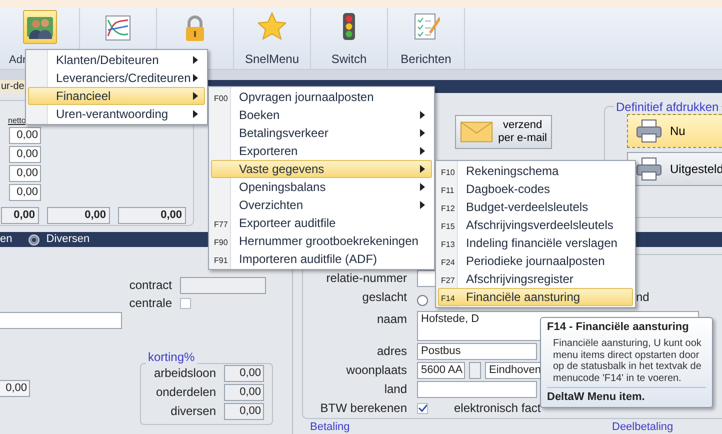 This screenshot has width=722, height=434. I want to click on shortcut-code: F15, so click(448, 226).